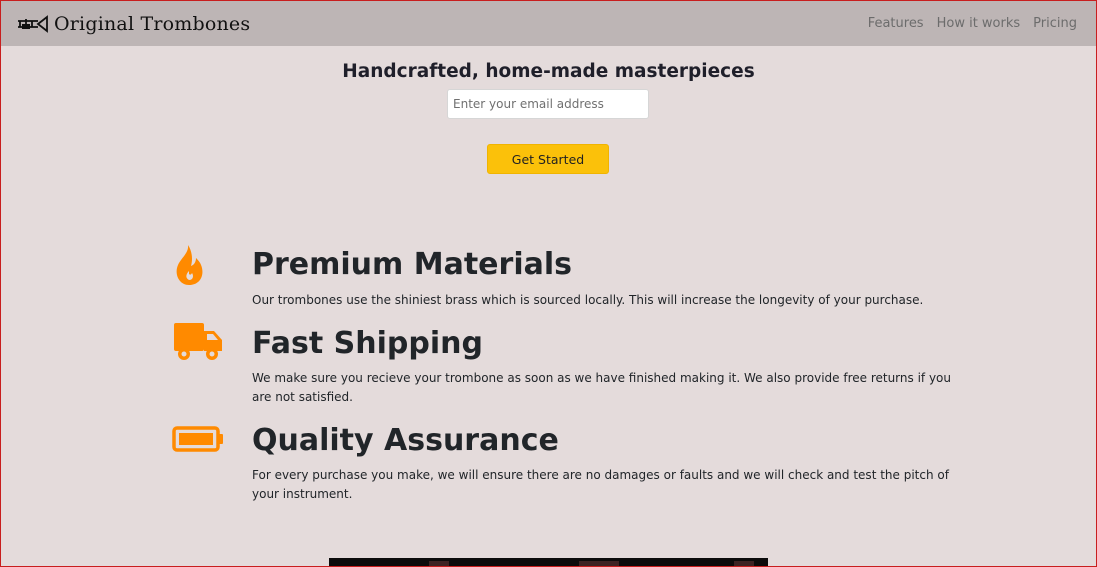  What do you see at coordinates (198, 344) in the screenshot?
I see `truck-icon` at bounding box center [198, 344].